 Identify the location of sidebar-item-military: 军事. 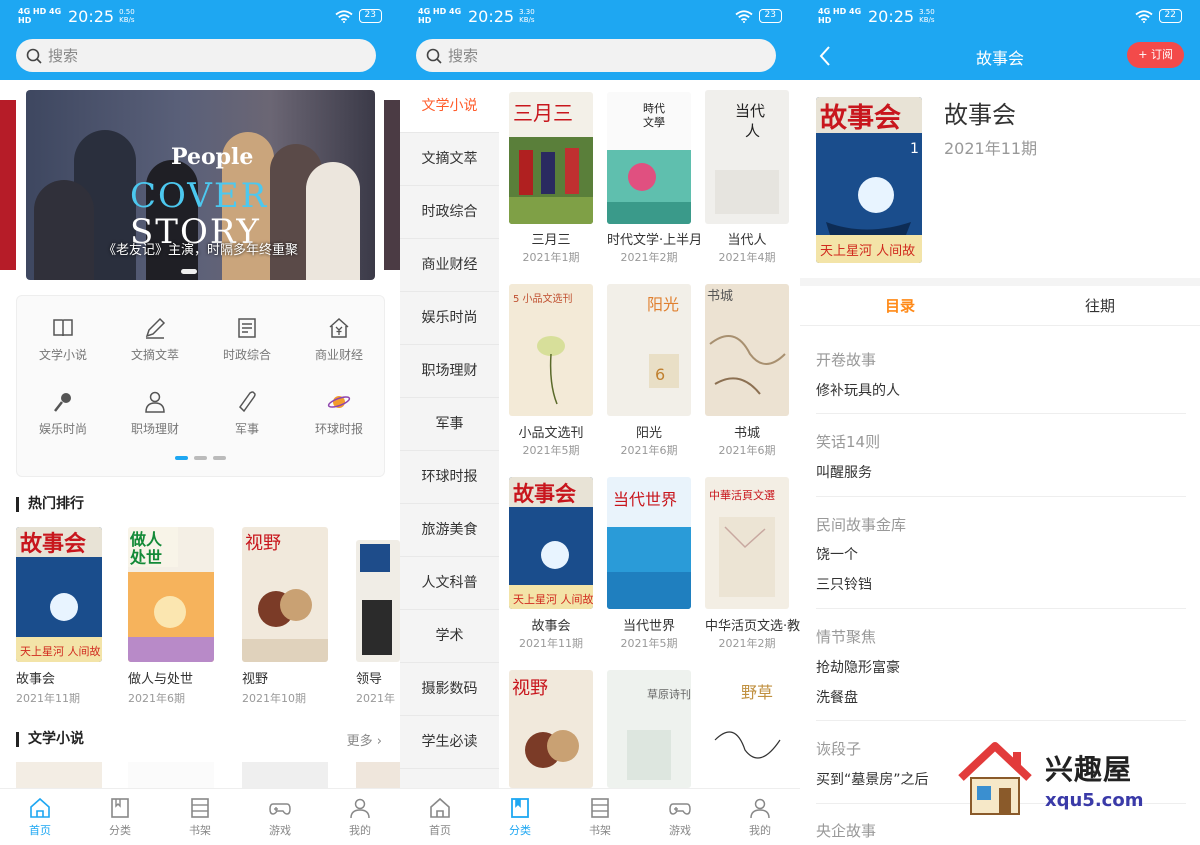
(449, 424).